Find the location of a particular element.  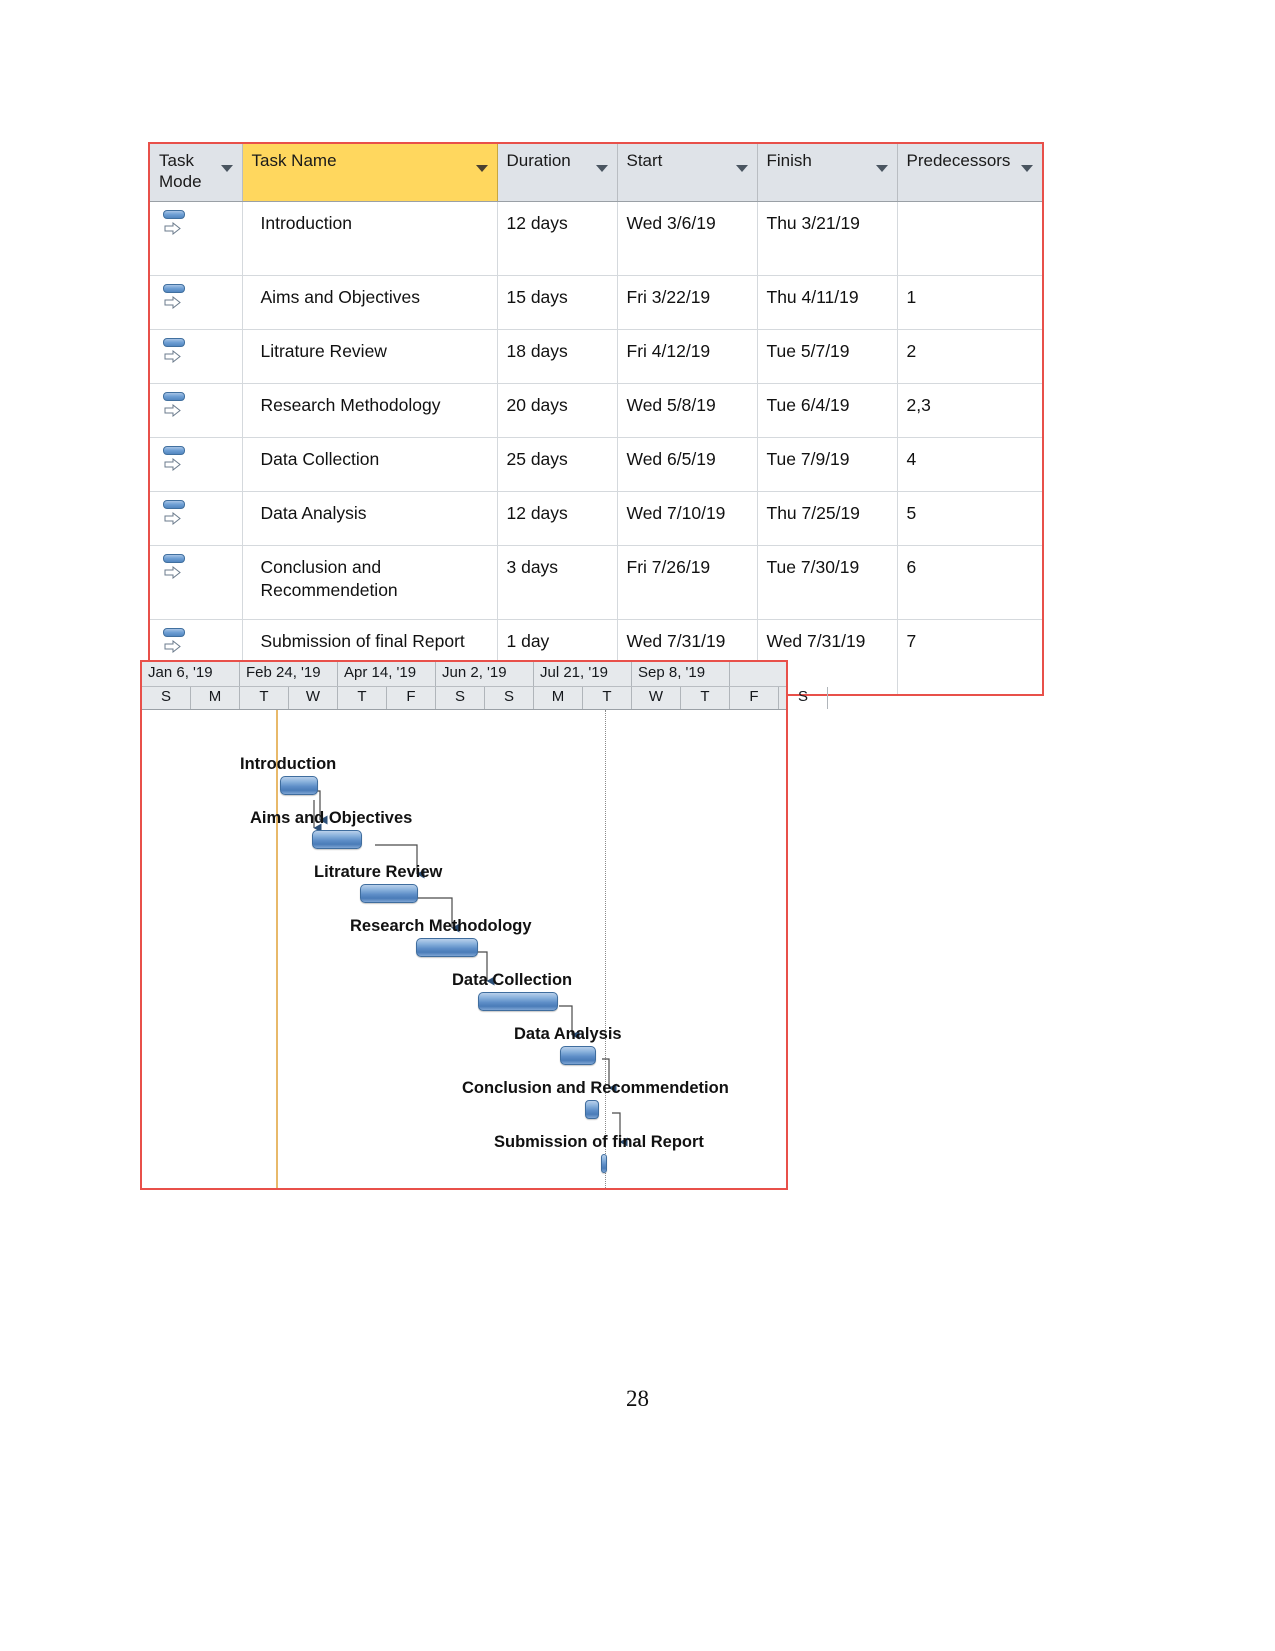

table-row: Introduction 12 days Wed 3/6/19 Thu 3/21/19 is located at coordinates (596, 239).